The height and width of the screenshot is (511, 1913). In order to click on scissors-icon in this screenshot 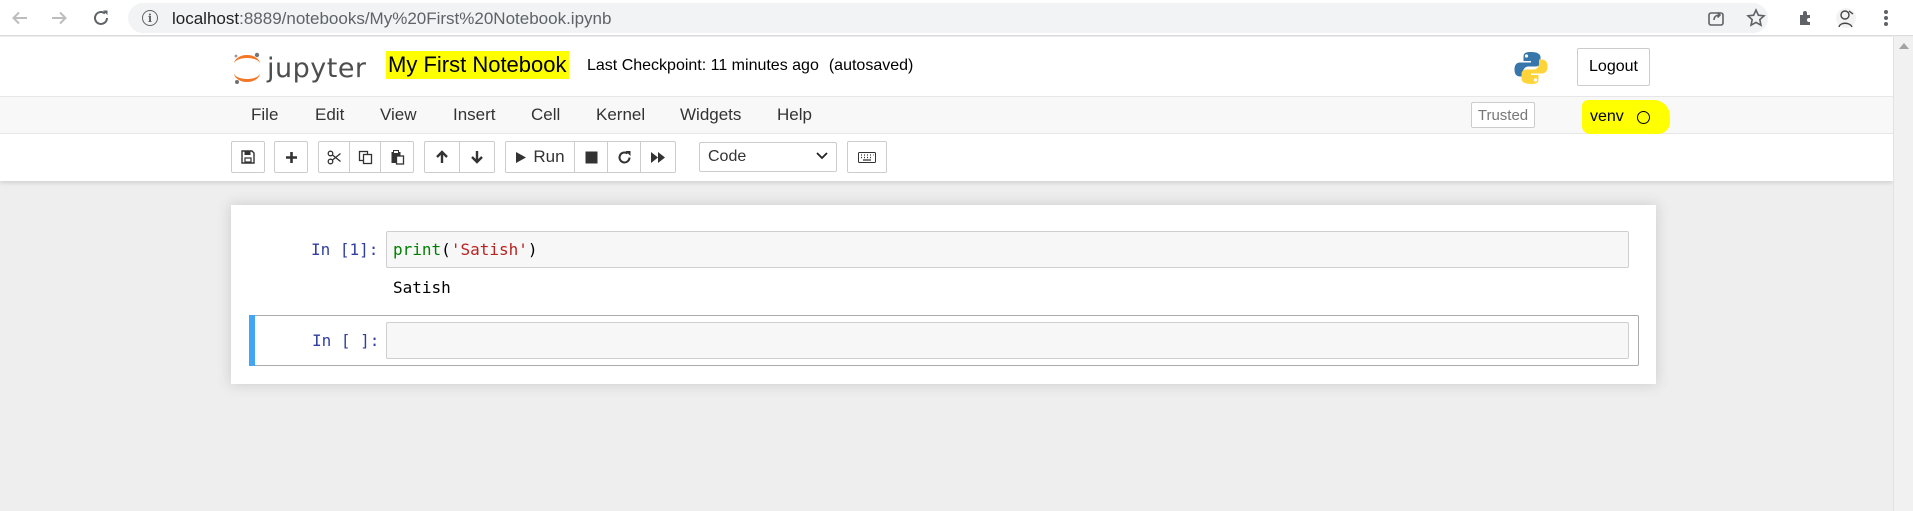, I will do `click(334, 157)`.